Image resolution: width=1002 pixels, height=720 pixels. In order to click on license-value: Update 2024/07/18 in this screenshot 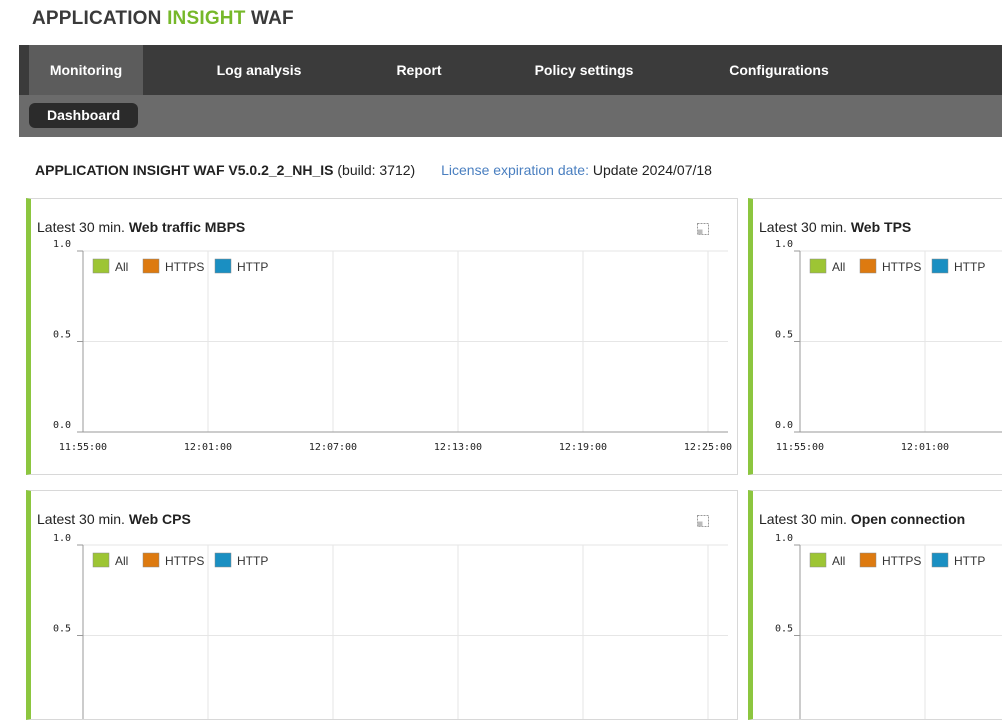, I will do `click(652, 170)`.